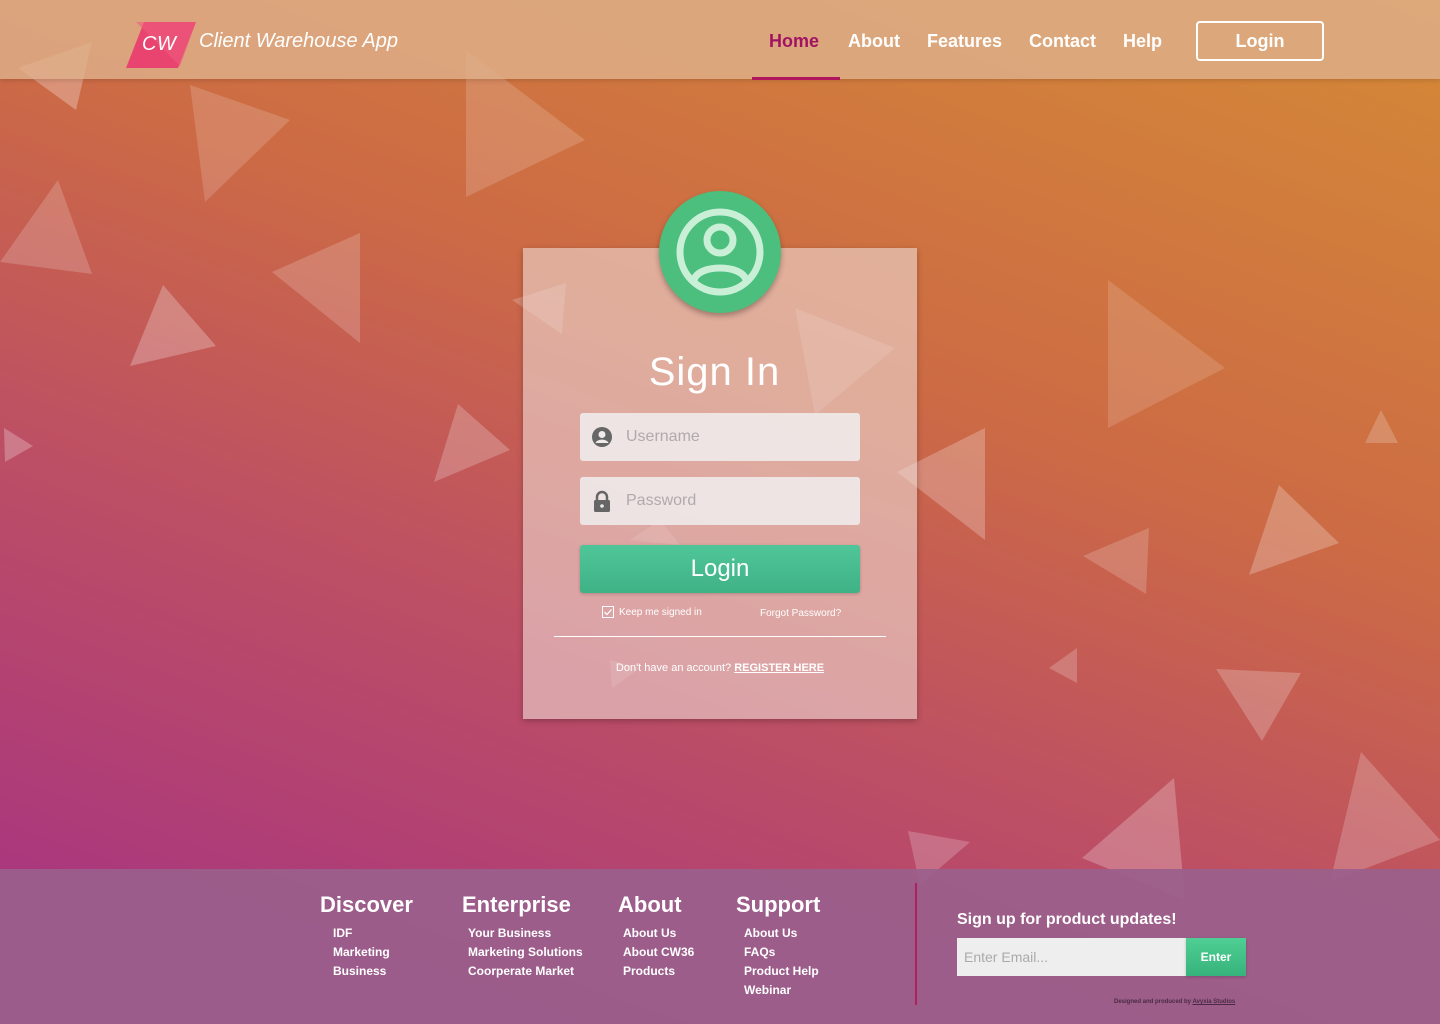 Image resolution: width=1440 pixels, height=1024 pixels. Describe the element at coordinates (779, 668) in the screenshot. I see `register-link: REGISTER HERE` at that location.